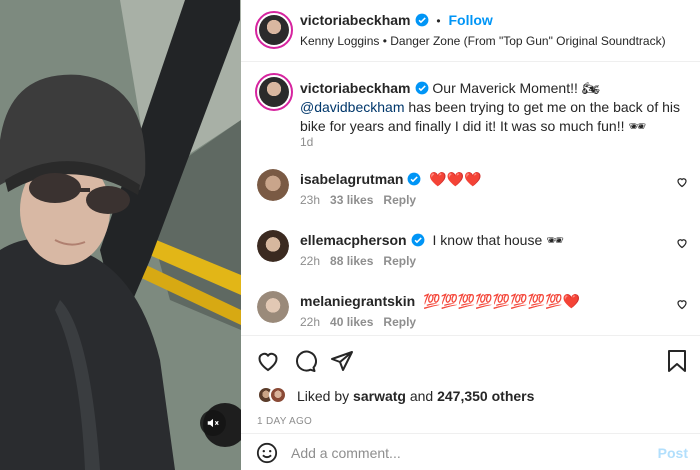 The height and width of the screenshot is (470, 700). I want to click on mute-button, so click(213, 423).